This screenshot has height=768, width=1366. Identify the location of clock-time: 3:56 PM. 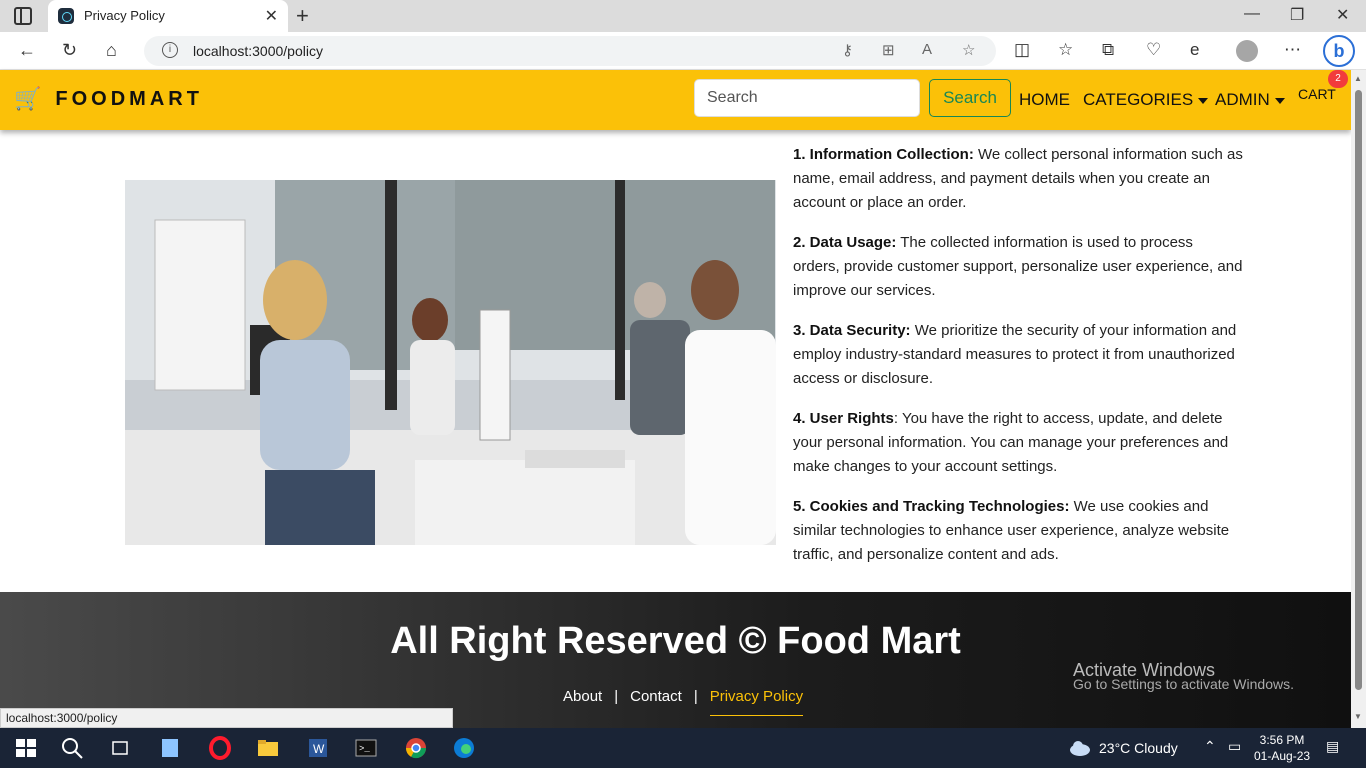
(1282, 740).